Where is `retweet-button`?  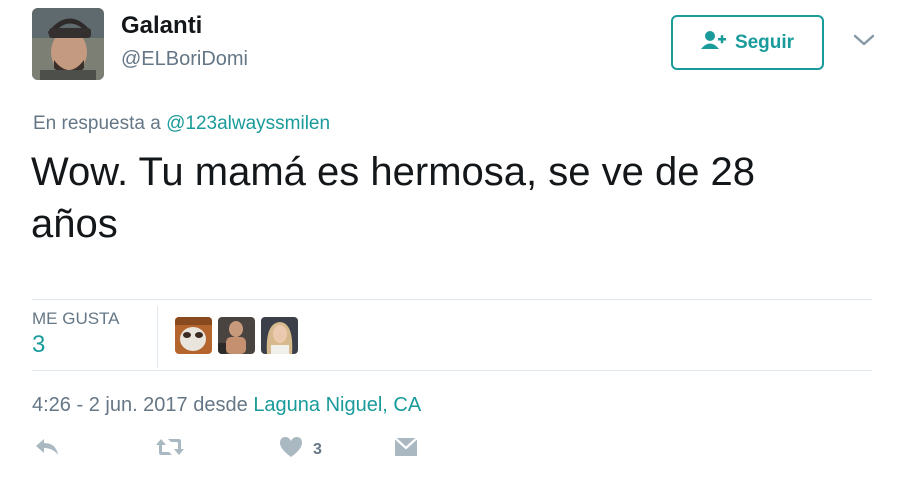
retweet-button is located at coordinates (170, 449).